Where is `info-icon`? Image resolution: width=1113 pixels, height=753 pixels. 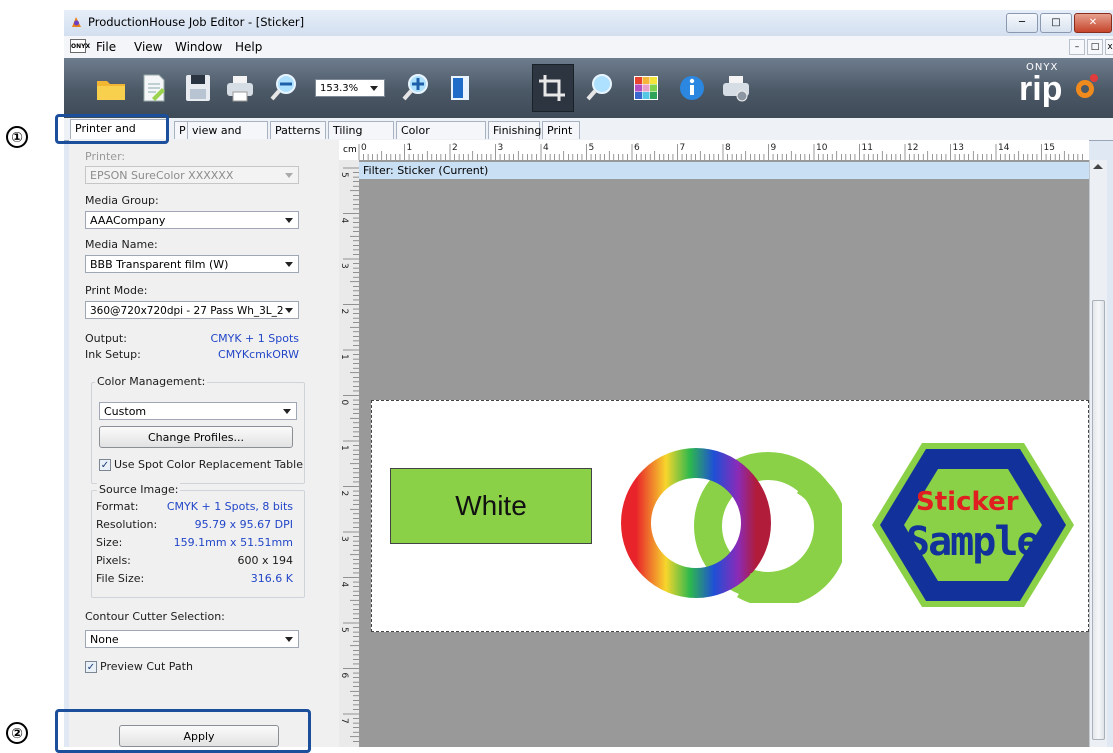 info-icon is located at coordinates (692, 88).